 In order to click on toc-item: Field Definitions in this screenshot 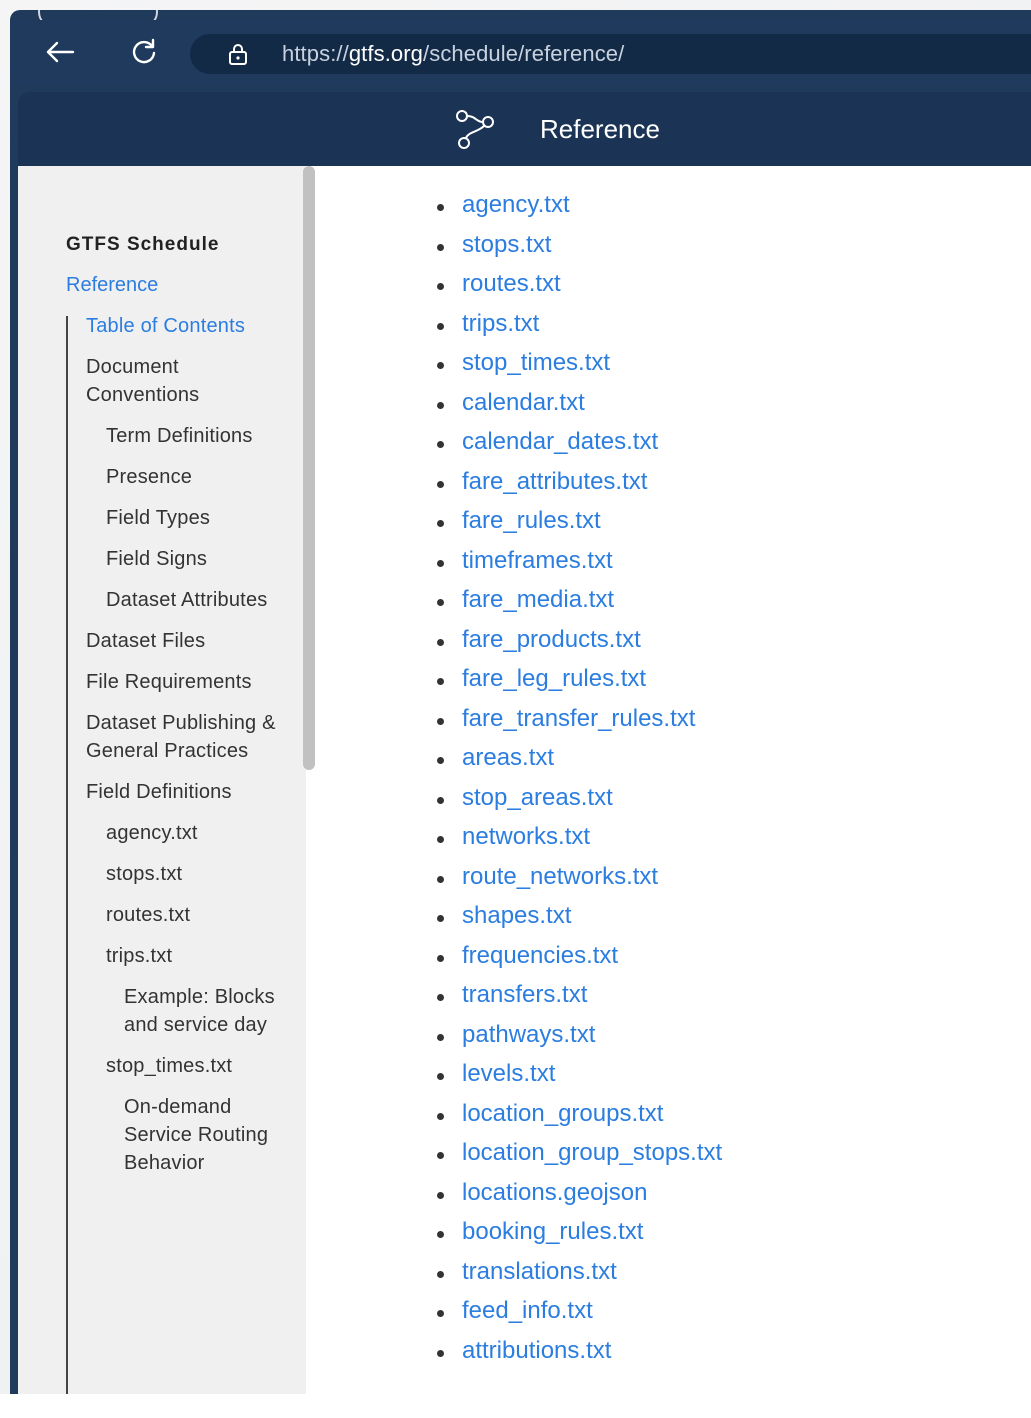, I will do `click(191, 792)`.